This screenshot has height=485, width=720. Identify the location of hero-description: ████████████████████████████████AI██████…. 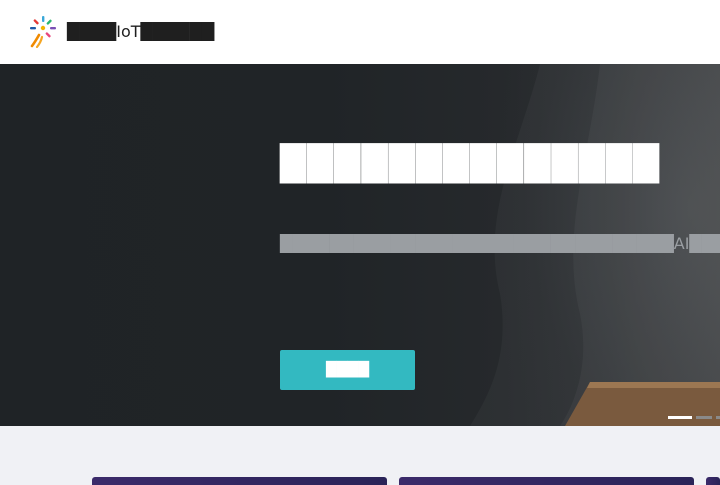
(500, 243).